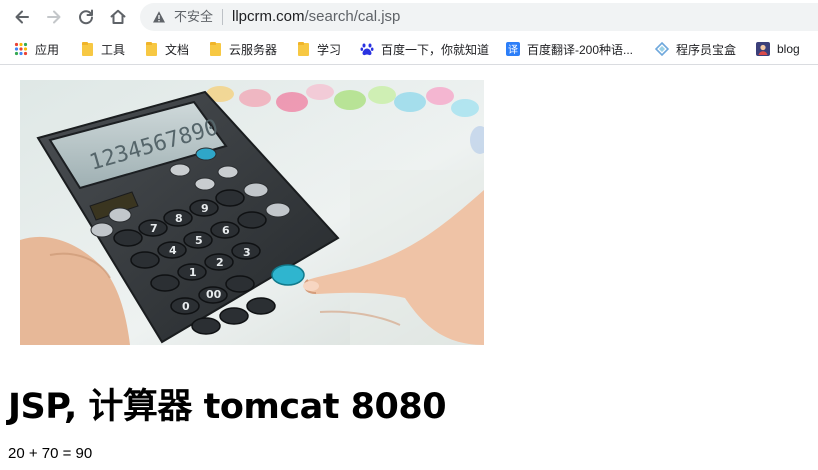  Describe the element at coordinates (193, 272) in the screenshot. I see `svg-text: 1` at that location.